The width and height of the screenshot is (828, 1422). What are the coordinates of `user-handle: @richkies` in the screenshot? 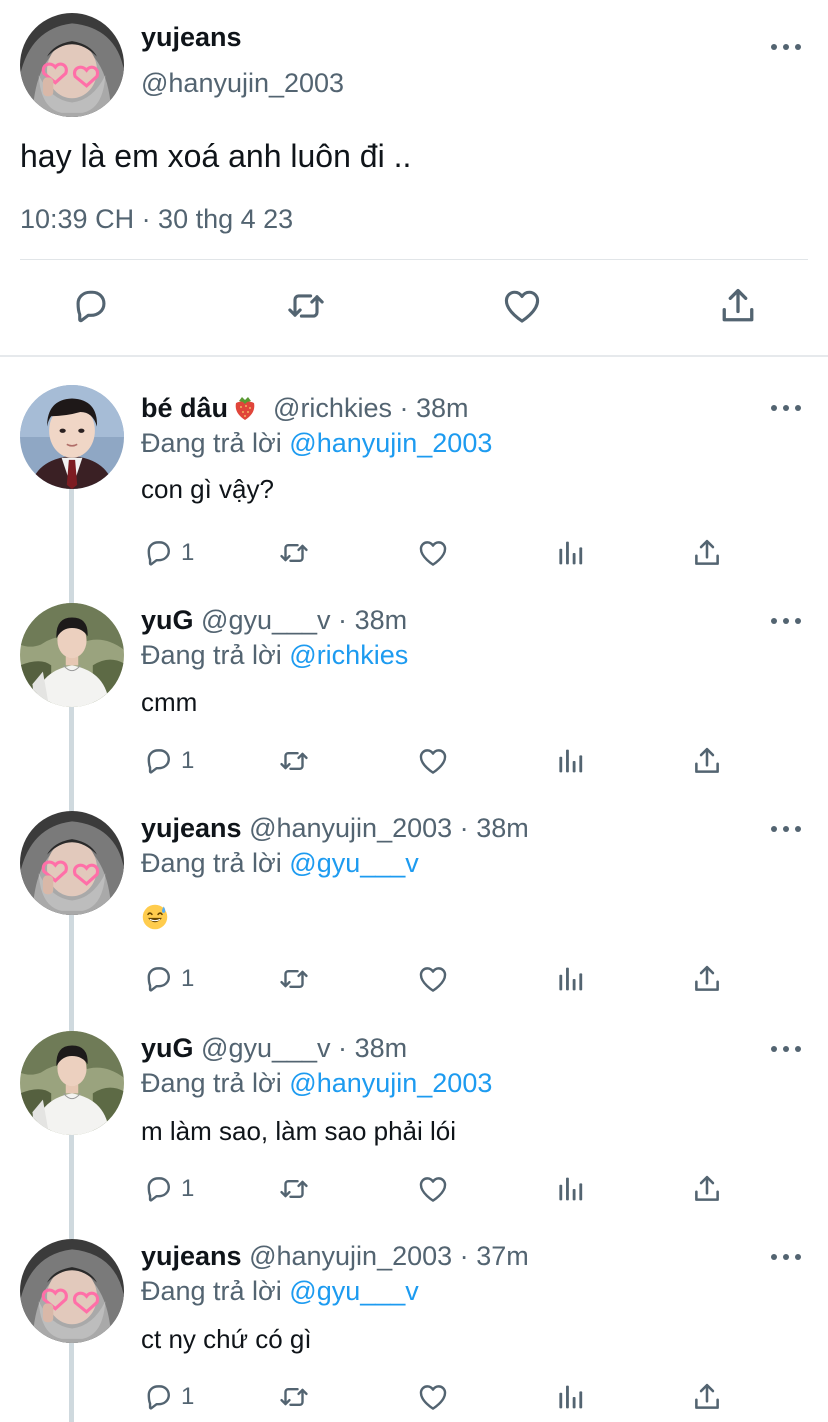 It's located at (332, 408).